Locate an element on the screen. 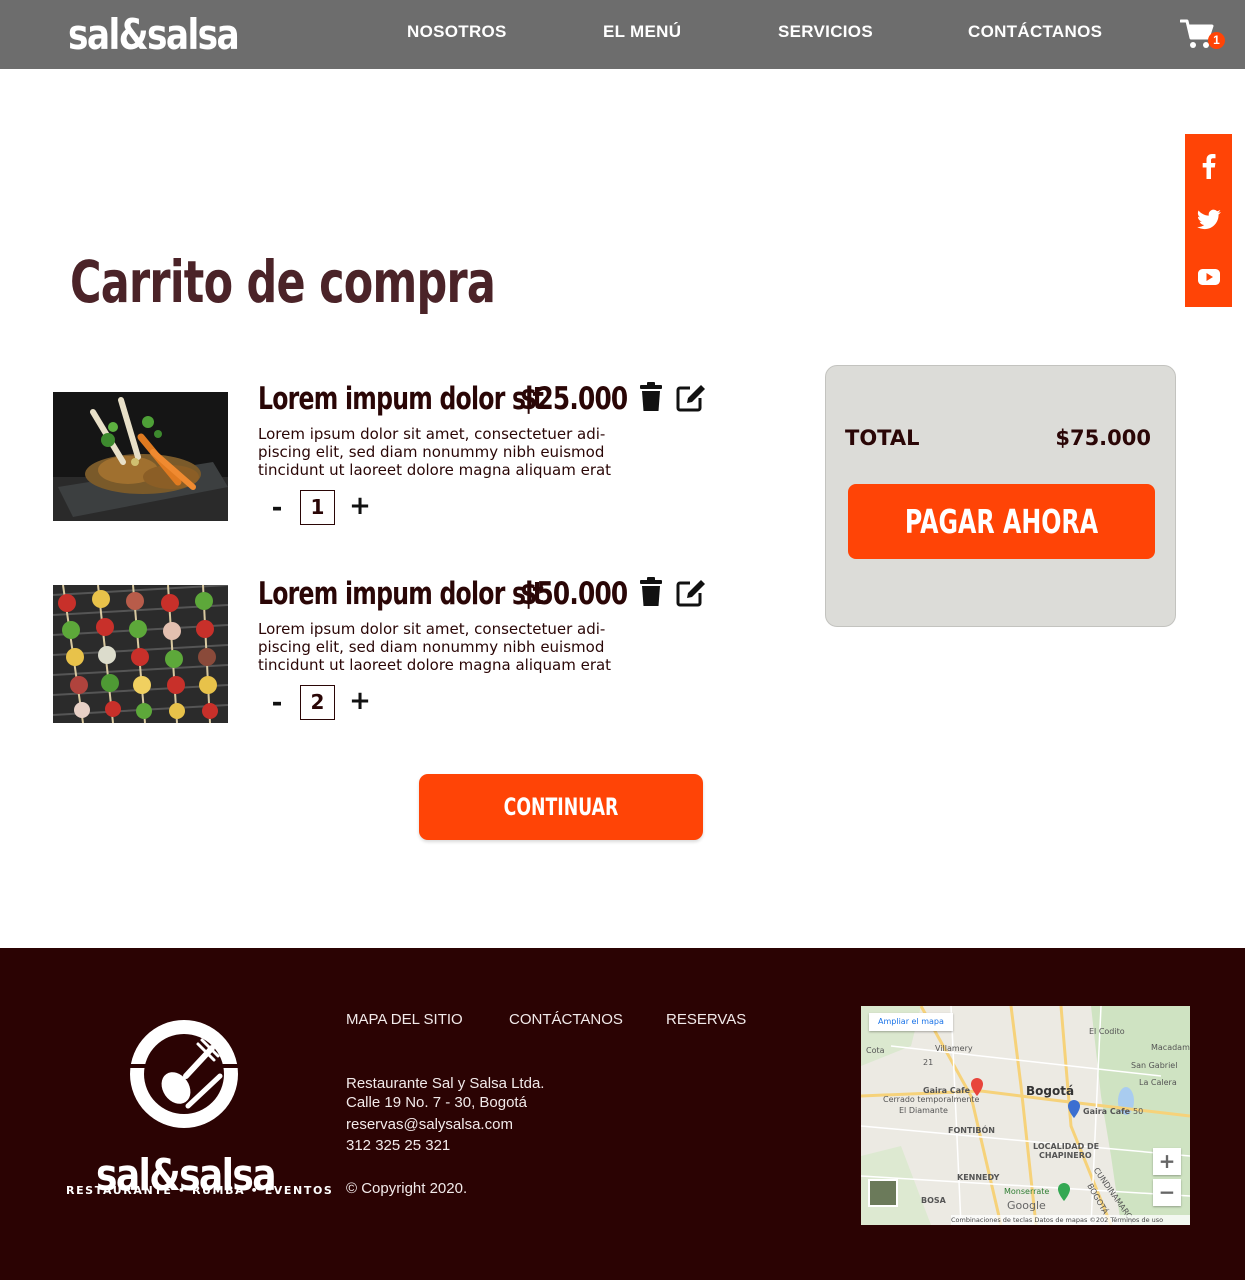 Image resolution: width=1245 pixels, height=1280 pixels. plate-fork-spoon-icon is located at coordinates (184, 1074).